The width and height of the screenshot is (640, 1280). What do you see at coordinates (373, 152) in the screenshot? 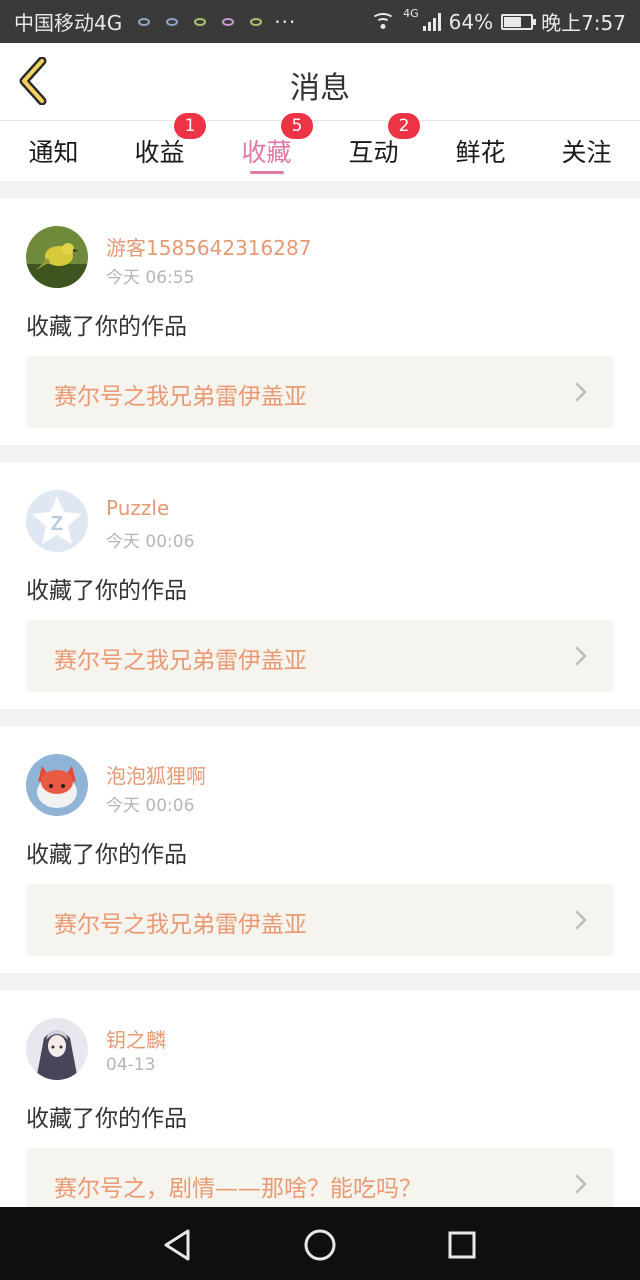
I see `tab-label: 互动` at bounding box center [373, 152].